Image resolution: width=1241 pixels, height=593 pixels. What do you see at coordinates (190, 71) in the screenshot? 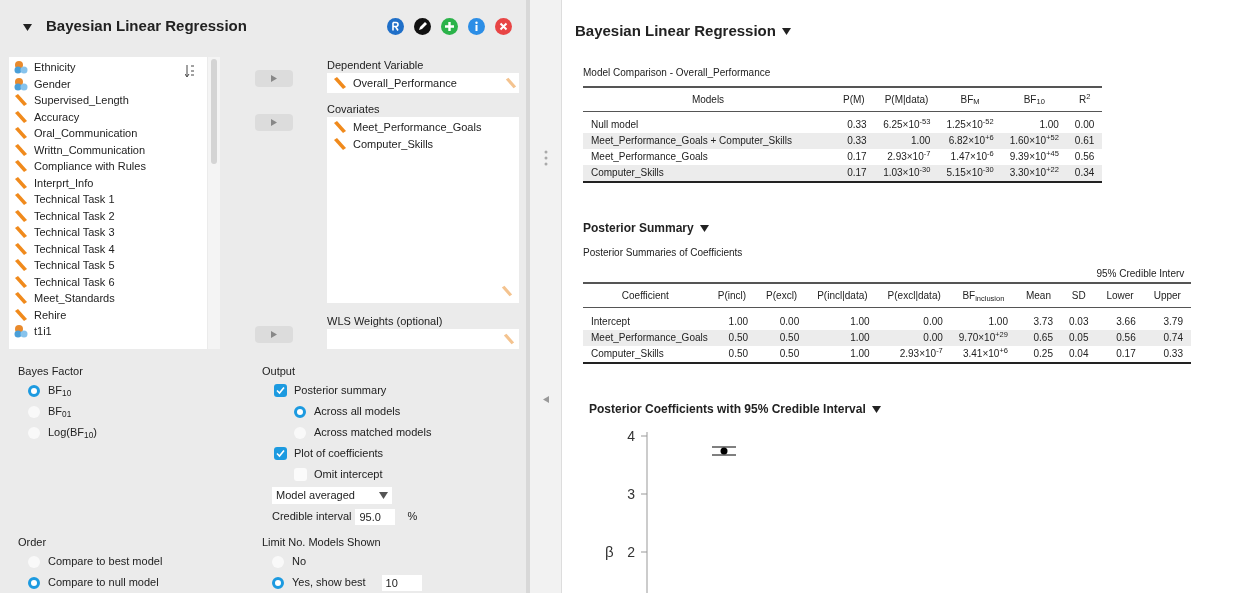
I see `sort-icon` at bounding box center [190, 71].